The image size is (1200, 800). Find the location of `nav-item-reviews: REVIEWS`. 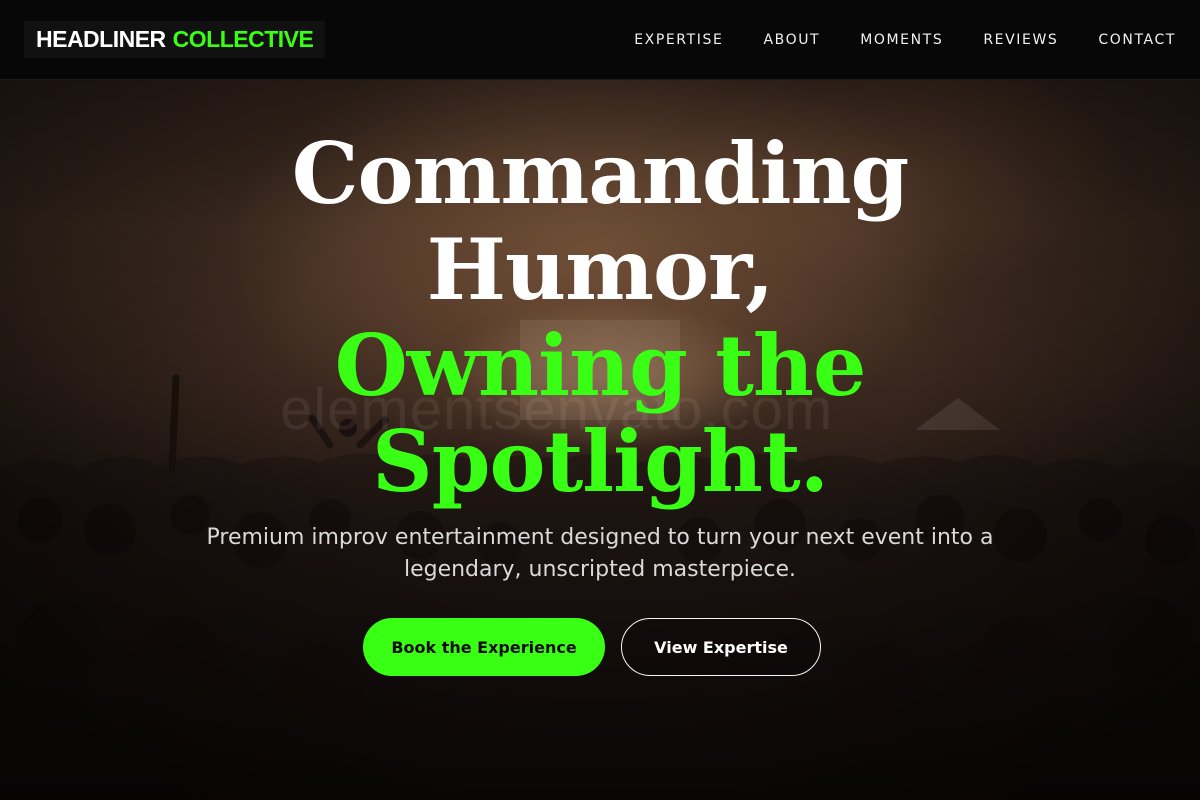

nav-item-reviews: REVIEWS is located at coordinates (1020, 40).